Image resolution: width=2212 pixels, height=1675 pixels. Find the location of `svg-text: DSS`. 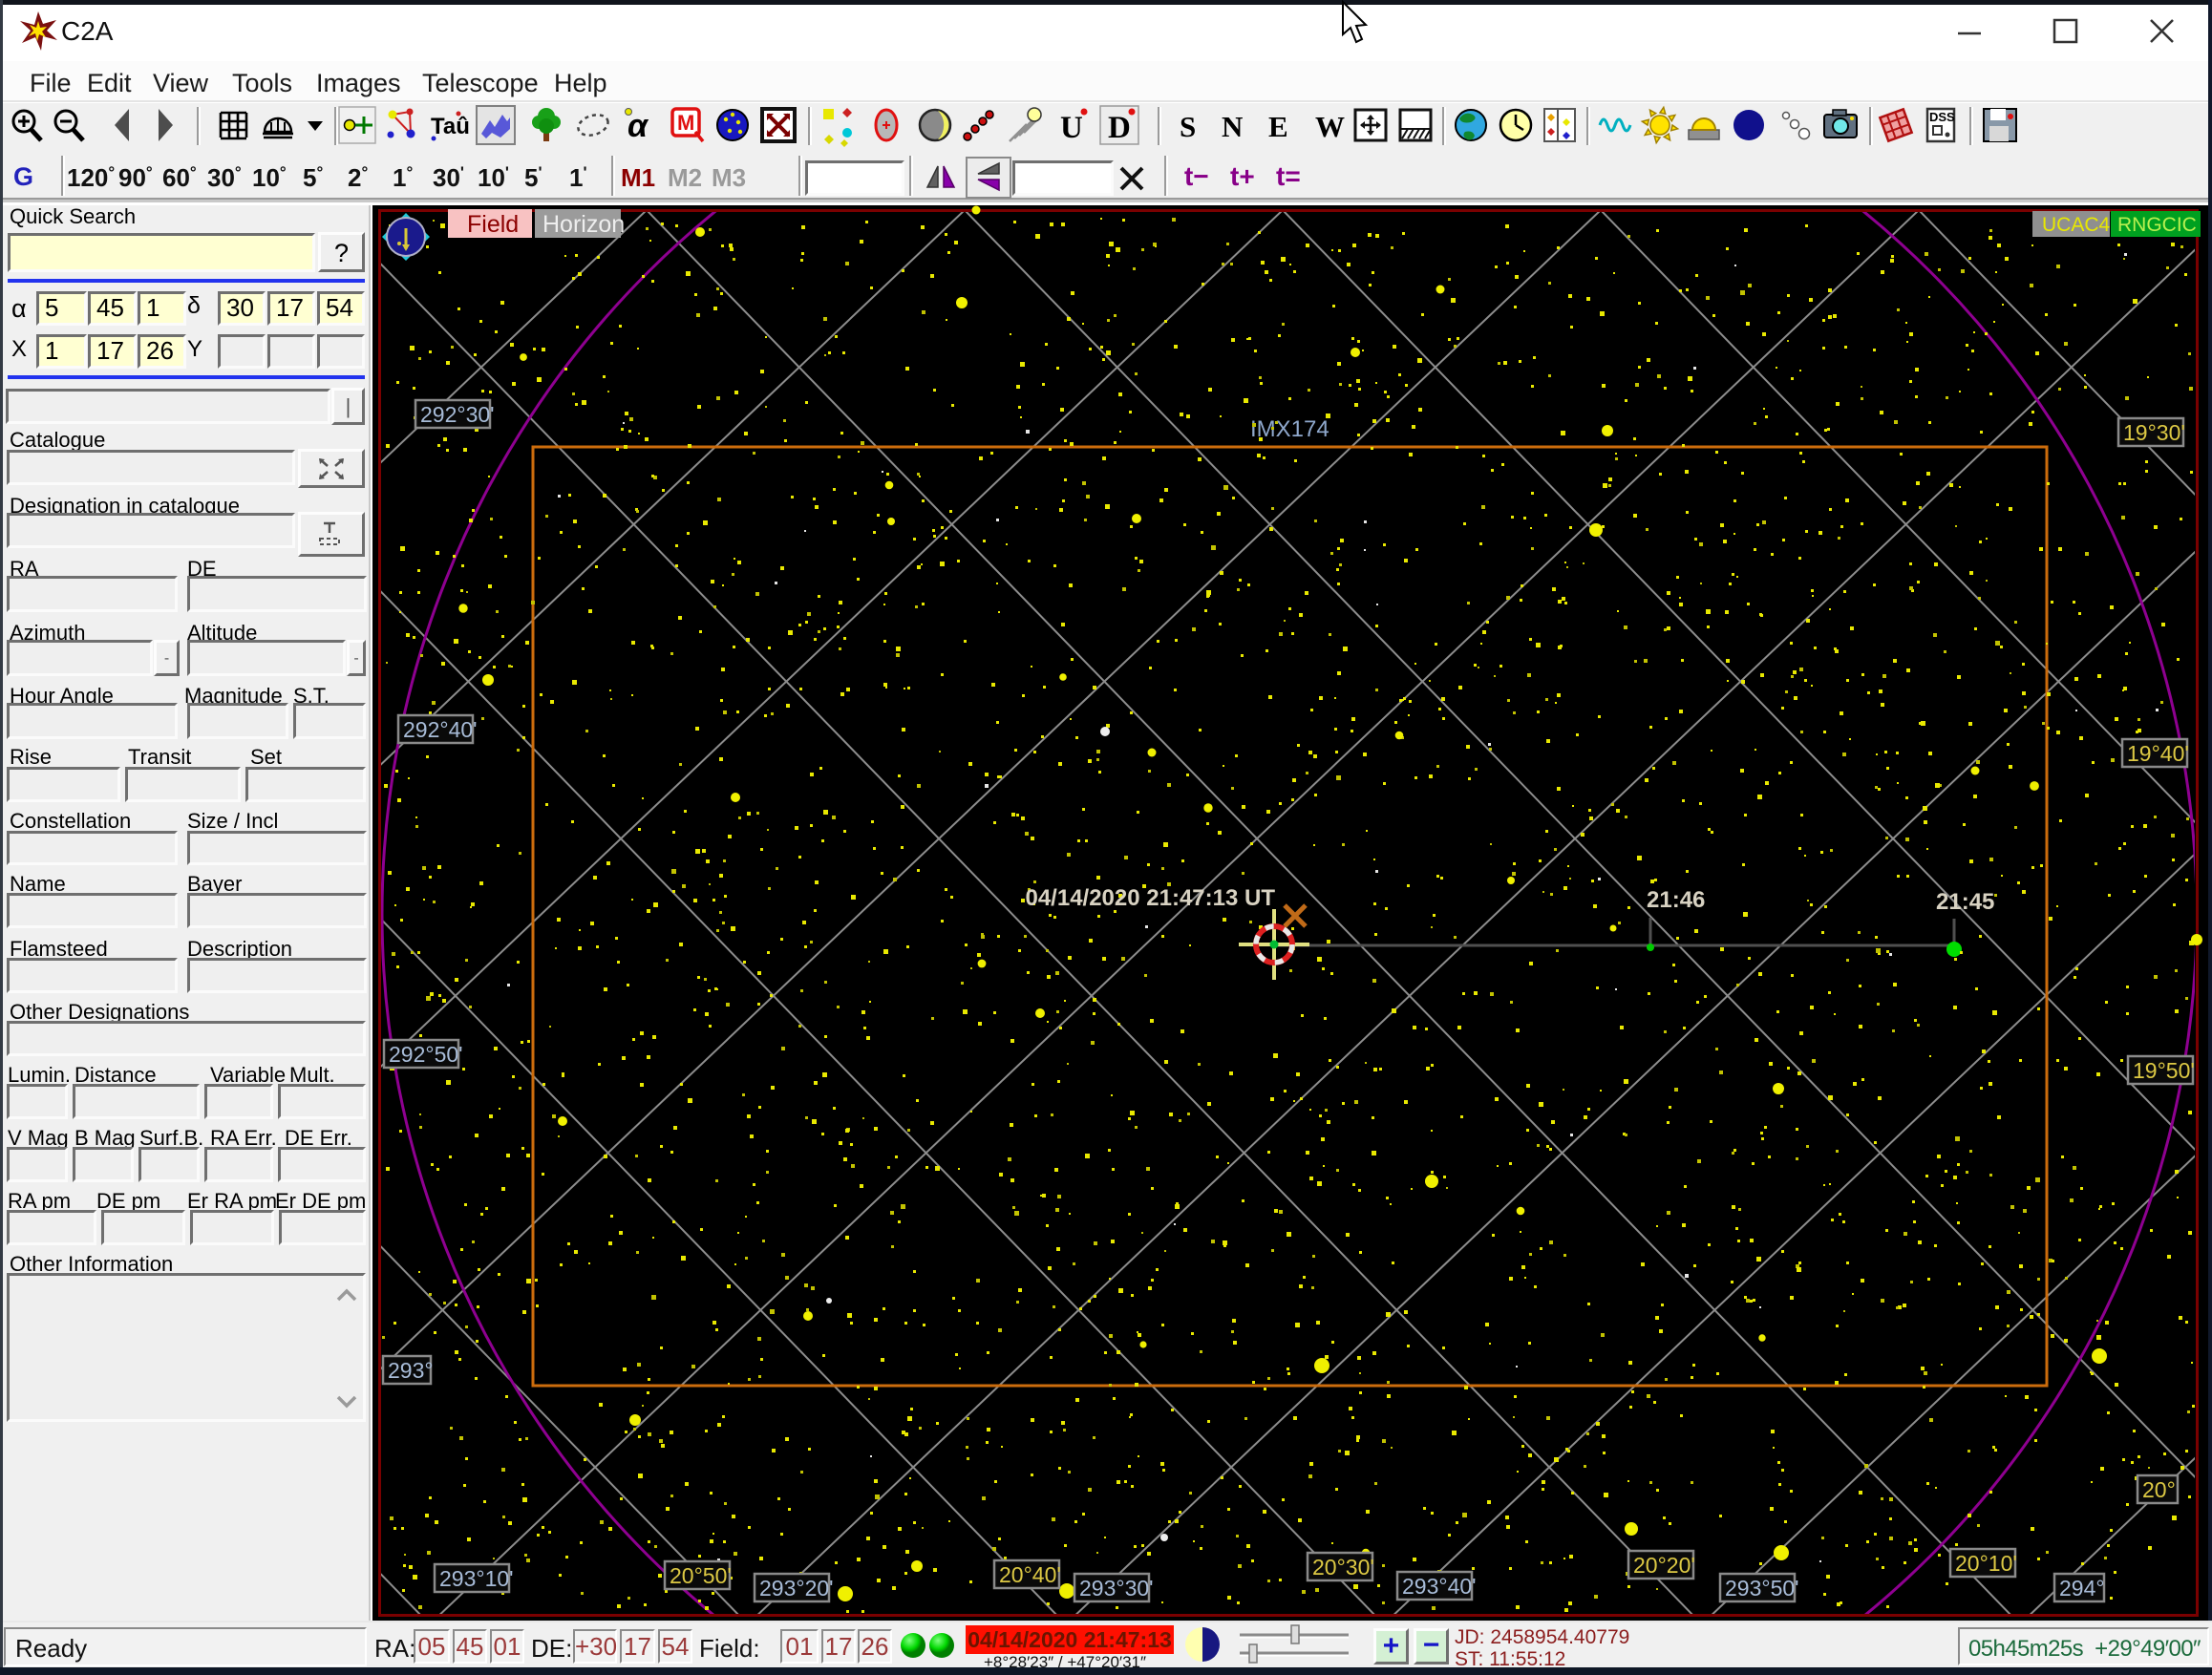

svg-text: DSS is located at coordinates (1942, 117).